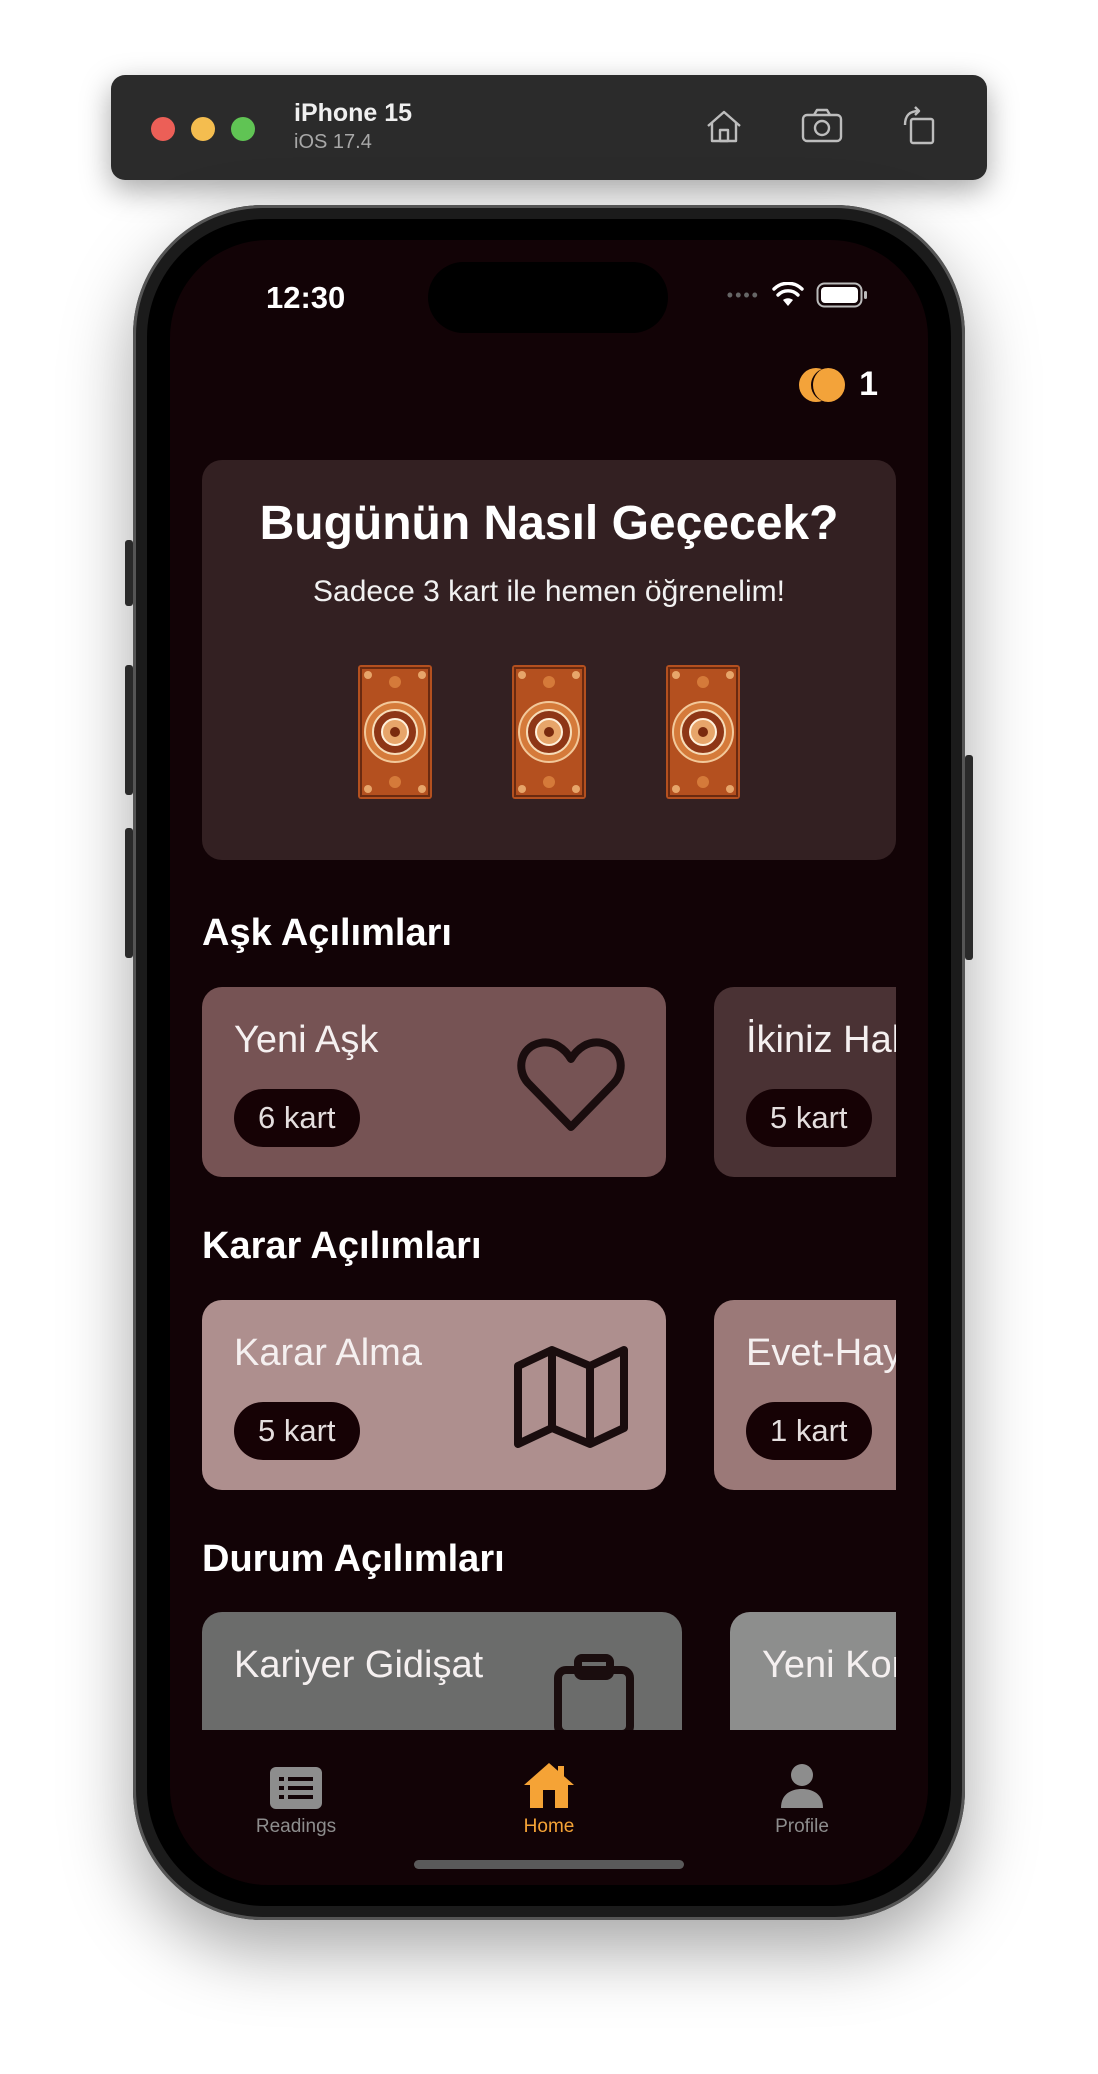  What do you see at coordinates (353, 1559) in the screenshot?
I see `section-title-situation: Durum Açılımları` at bounding box center [353, 1559].